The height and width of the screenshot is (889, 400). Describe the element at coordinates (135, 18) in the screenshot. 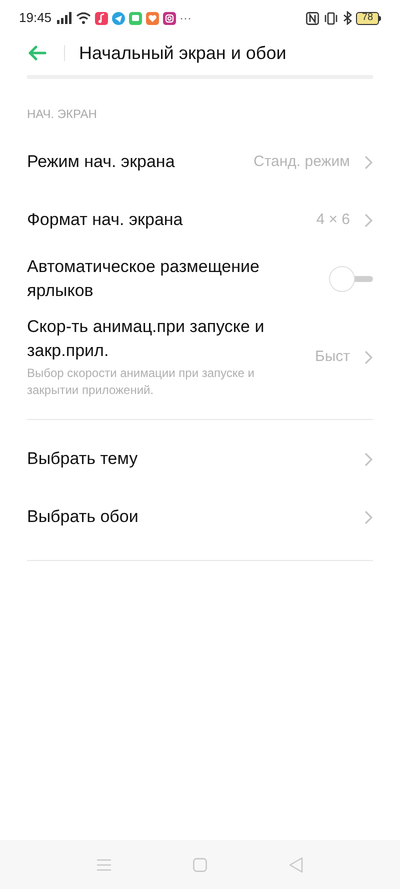

I see `chat-app-icon` at that location.